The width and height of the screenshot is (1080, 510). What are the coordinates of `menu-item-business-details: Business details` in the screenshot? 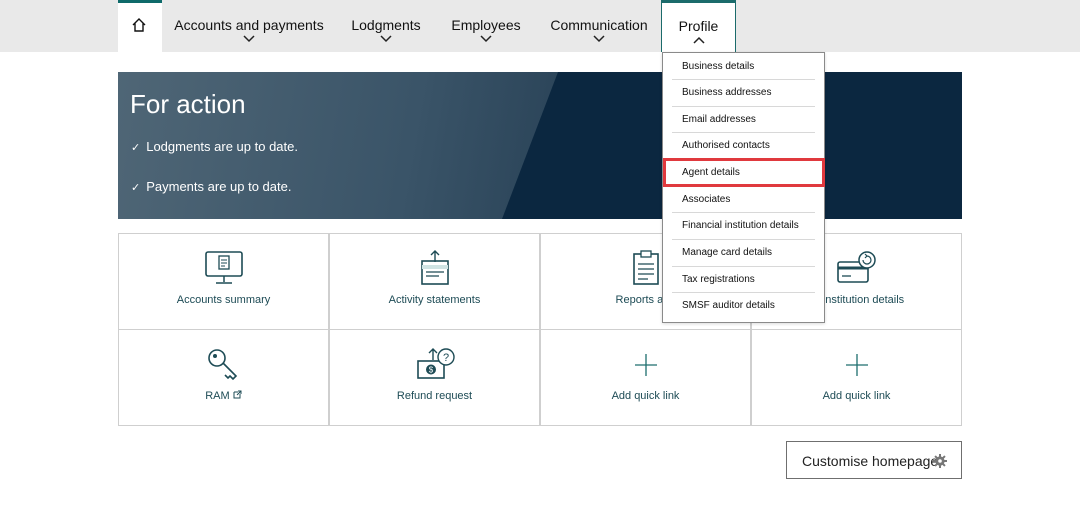 It's located at (743, 67).